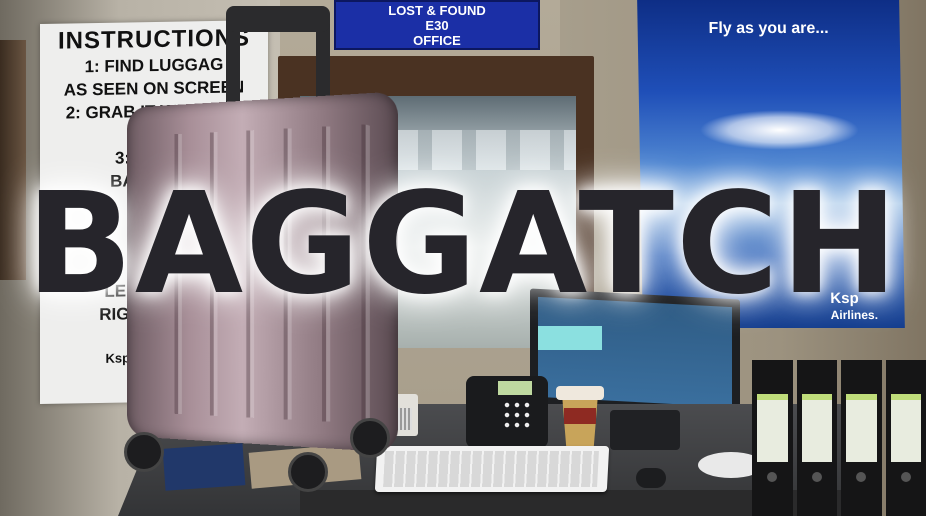 The height and width of the screenshot is (516, 926). I want to click on phone-keypad, so click(517, 416).